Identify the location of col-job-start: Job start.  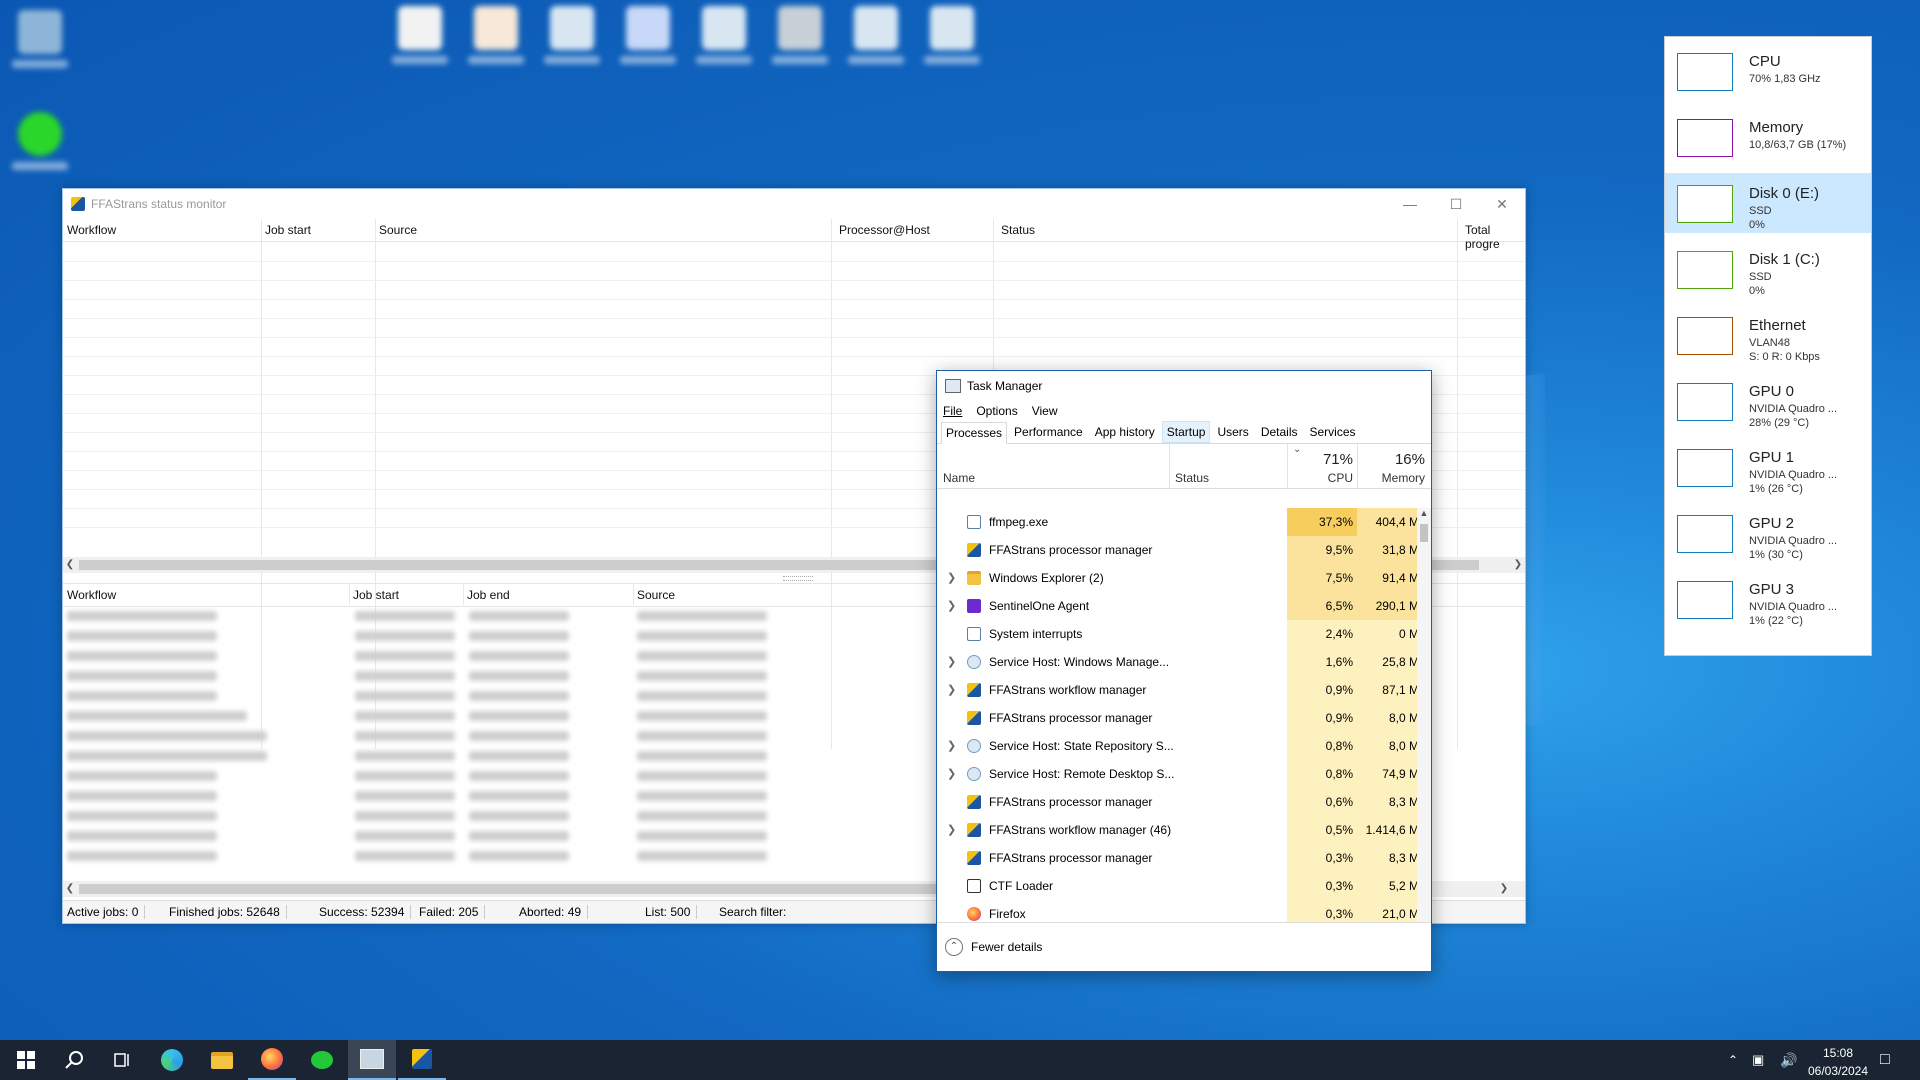
(286, 230).